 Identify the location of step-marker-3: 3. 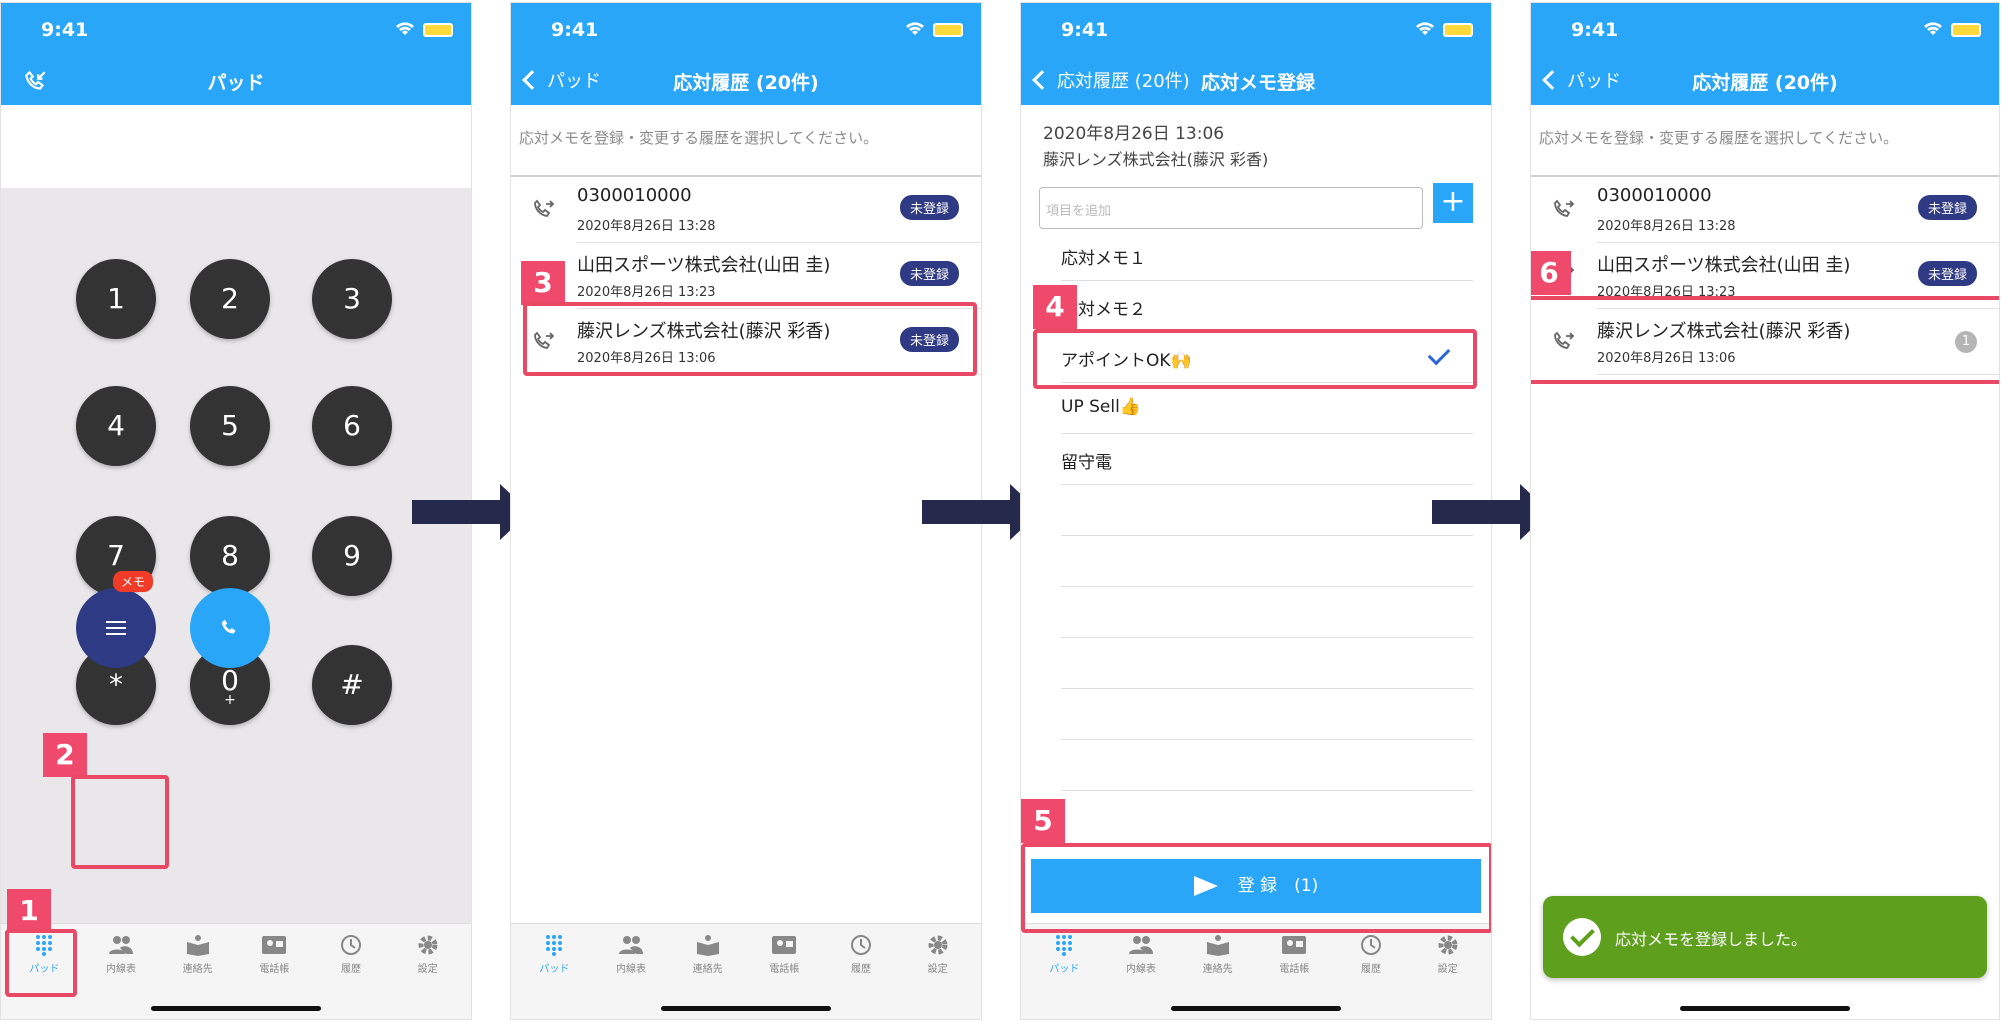
(543, 283).